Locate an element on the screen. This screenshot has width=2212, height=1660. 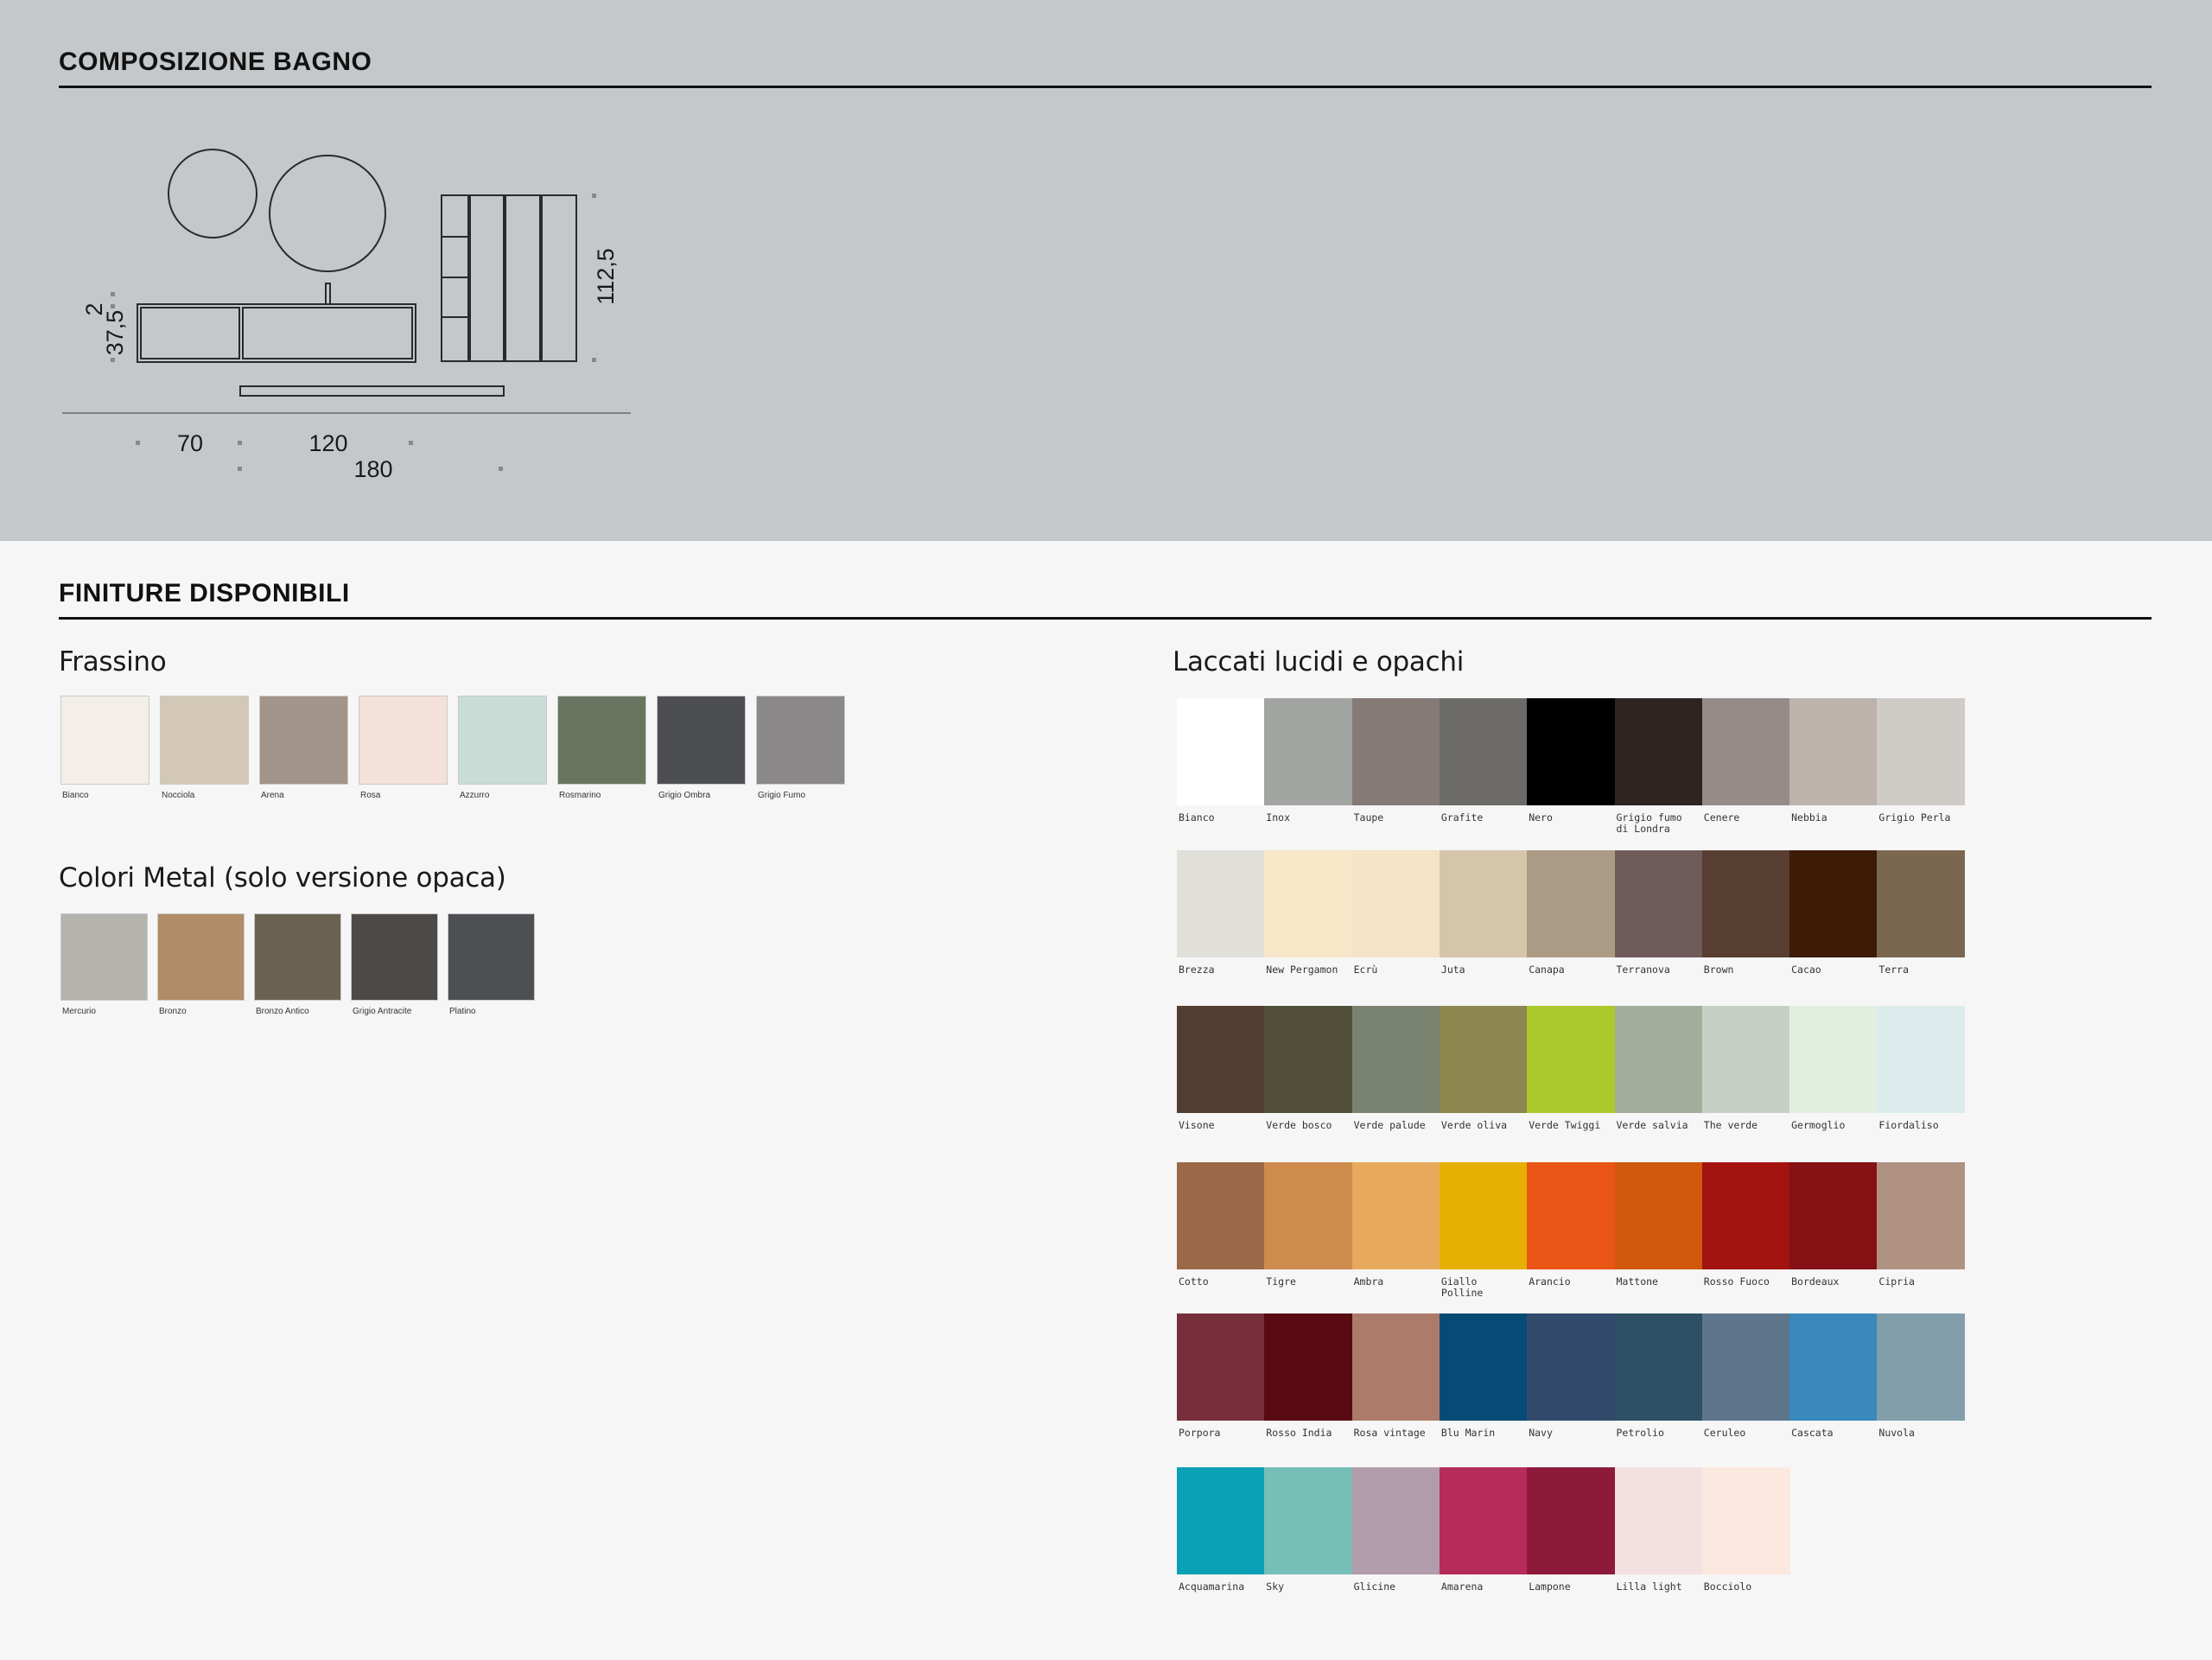
lacquer-swatch-arancio: Arancio is located at coordinates (1571, 1230).